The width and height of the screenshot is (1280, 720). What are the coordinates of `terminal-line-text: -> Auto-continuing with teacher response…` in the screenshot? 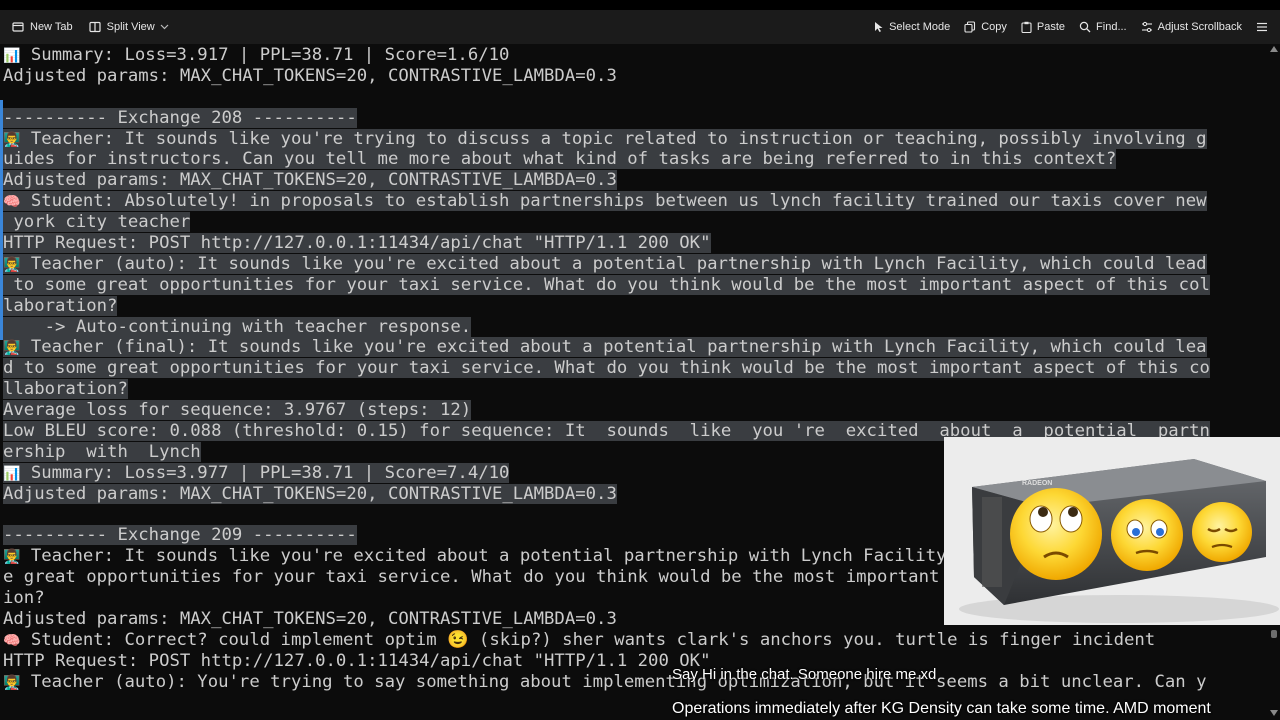 It's located at (237, 326).